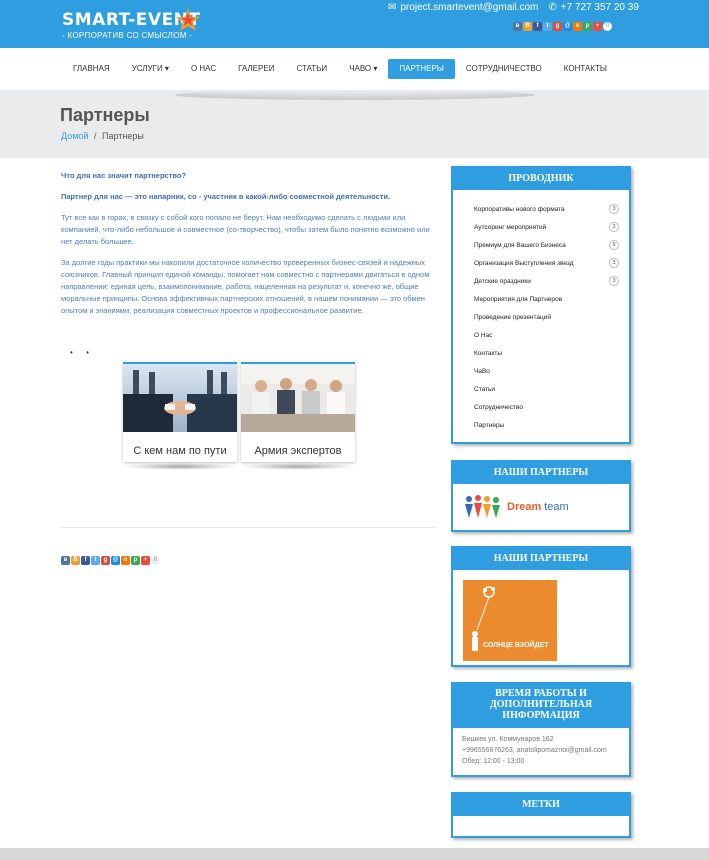 Image resolution: width=709 pixels, height=860 pixels. What do you see at coordinates (298, 398) in the screenshot?
I see `meditation-group-image` at bounding box center [298, 398].